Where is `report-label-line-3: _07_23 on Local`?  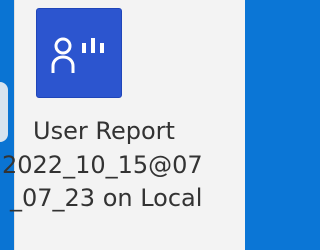 report-label-line-3: _07_23 on Local is located at coordinates (106, 198).